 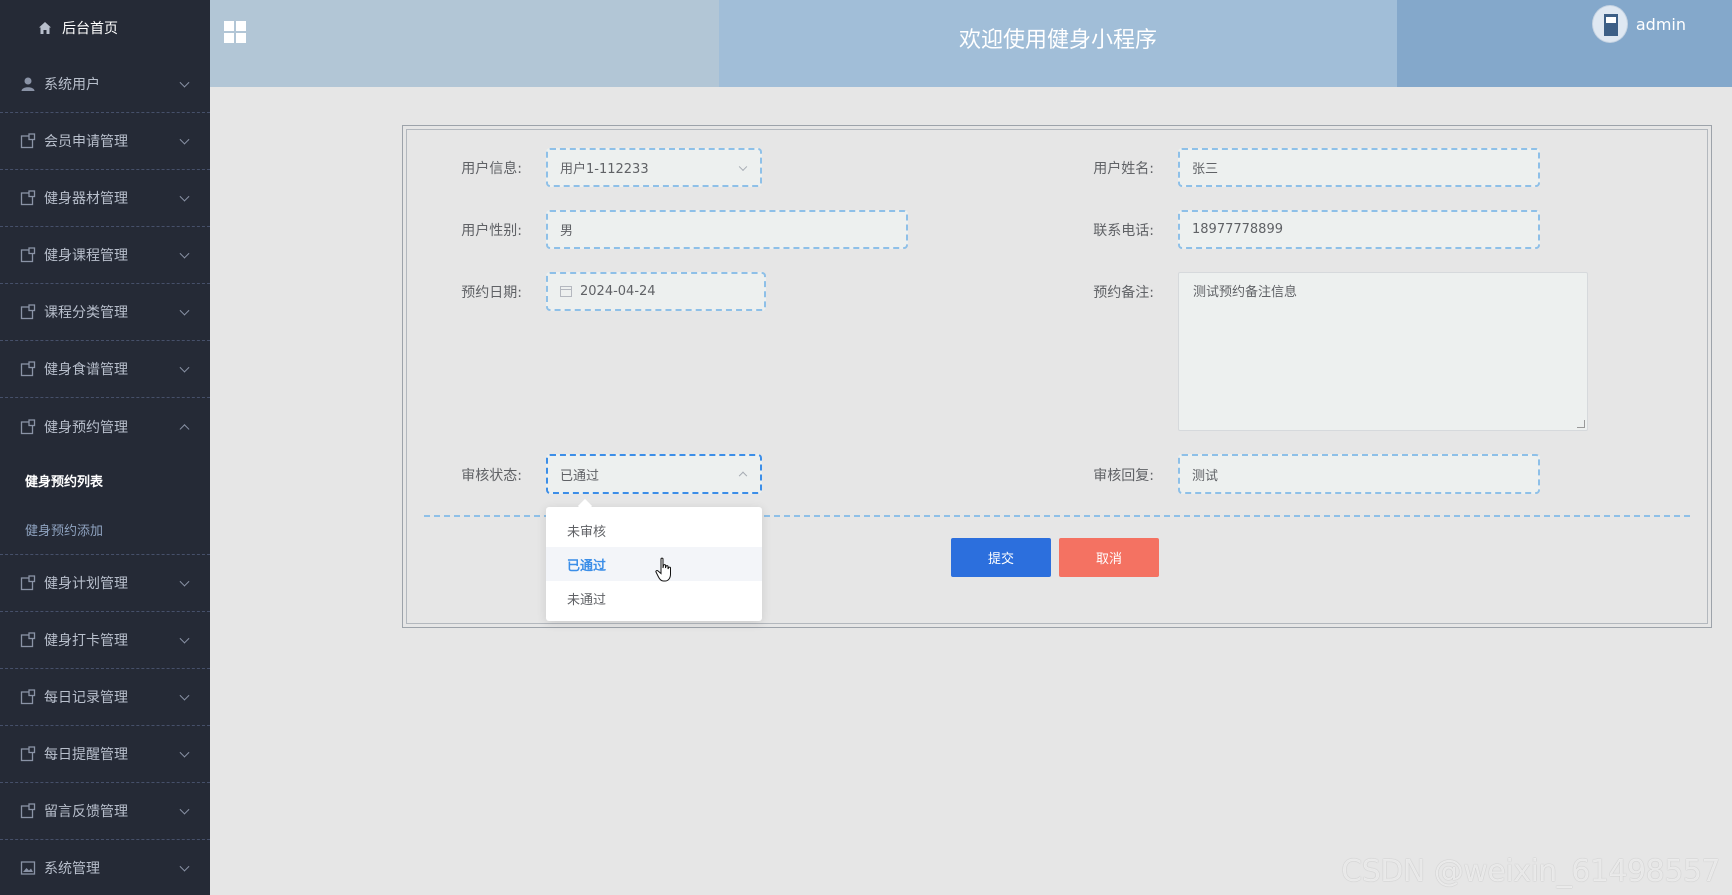 What do you see at coordinates (566, 291) in the screenshot?
I see `calendar-icon` at bounding box center [566, 291].